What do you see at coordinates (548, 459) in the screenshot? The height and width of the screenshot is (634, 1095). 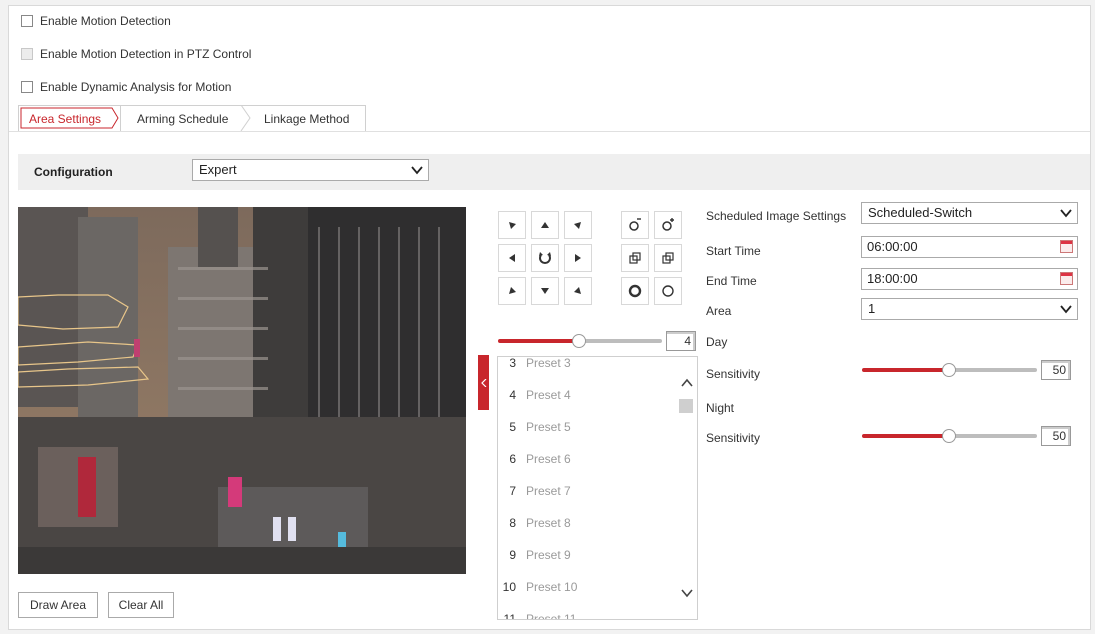 I see `preset-name: Preset 6` at bounding box center [548, 459].